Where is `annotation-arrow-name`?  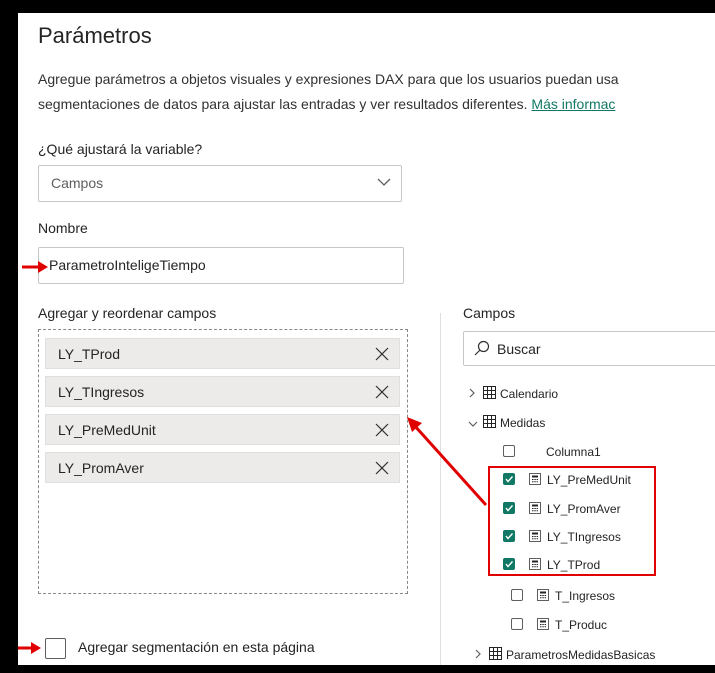
annotation-arrow-name is located at coordinates (35, 267).